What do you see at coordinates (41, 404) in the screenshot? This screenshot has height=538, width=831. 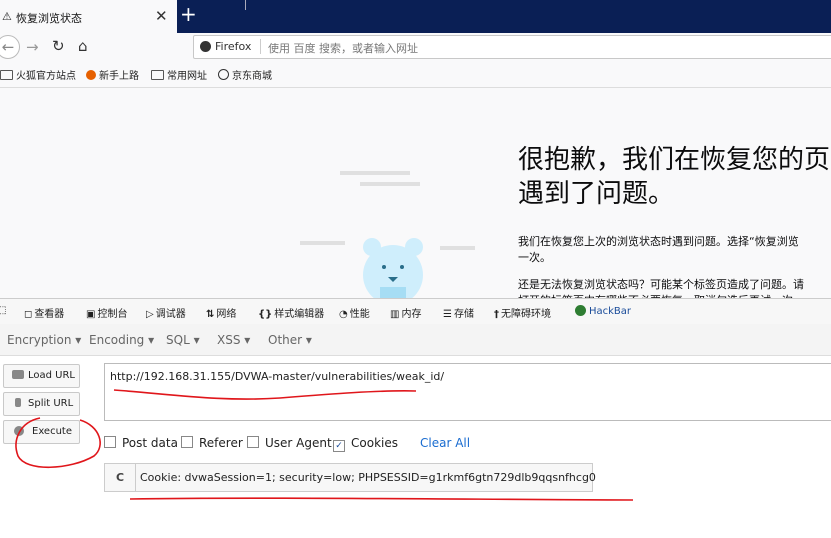 I see `split-url-button: Split URL` at bounding box center [41, 404].